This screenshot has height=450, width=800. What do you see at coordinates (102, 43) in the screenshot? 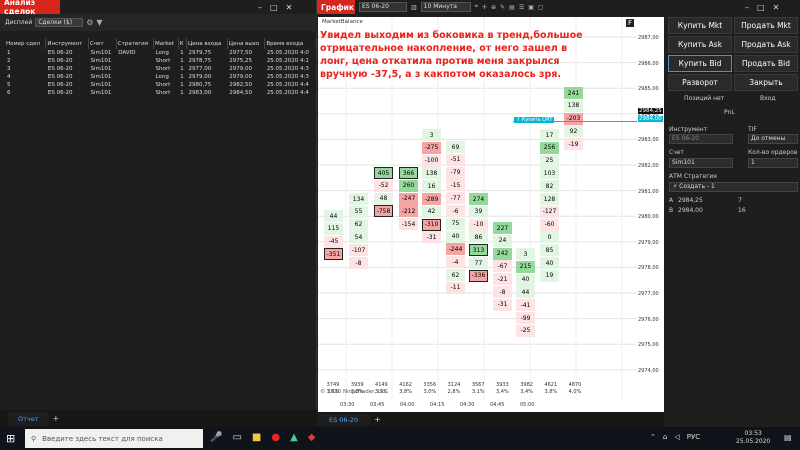
I see `column-header: Счет` at bounding box center [102, 43].